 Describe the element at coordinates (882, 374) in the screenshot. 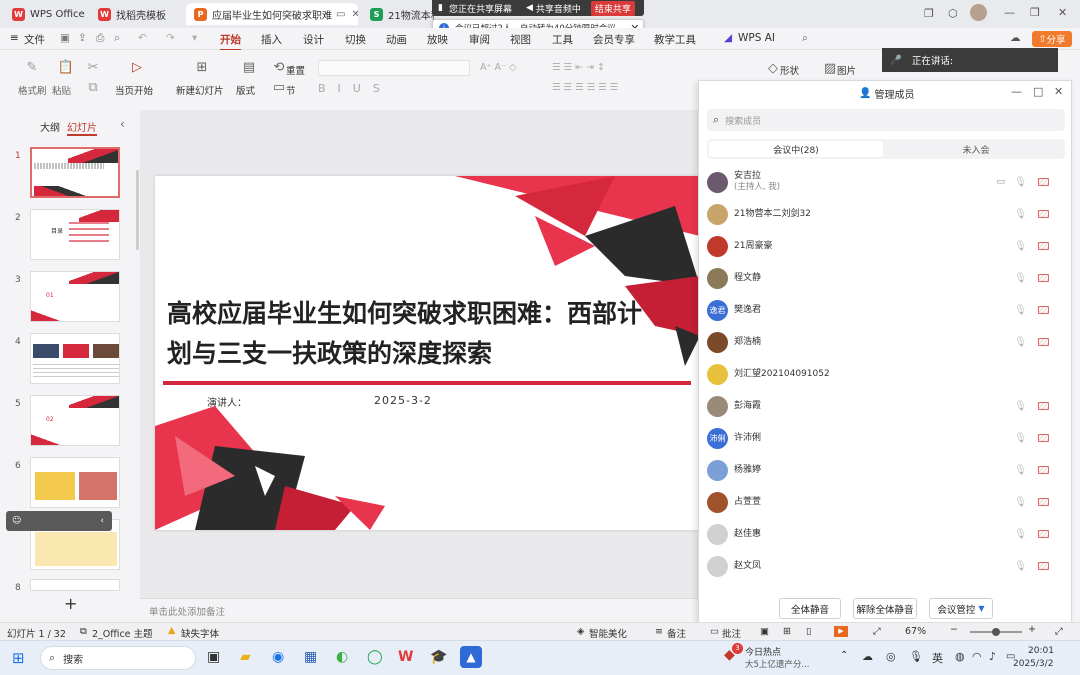

I see `member-item: 刘汇望202104091052` at that location.